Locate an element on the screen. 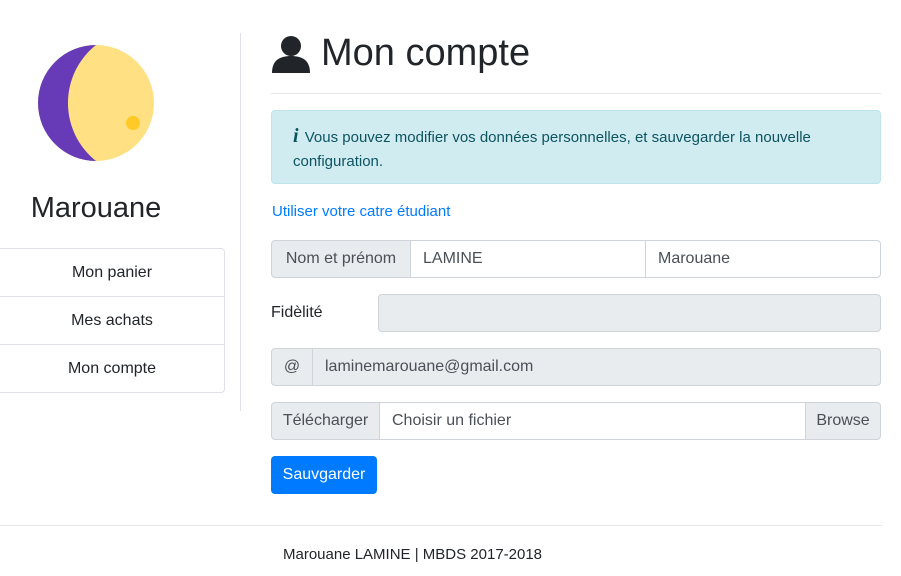 The width and height of the screenshot is (901, 576). sidebar-menu: Mon panier Mes achats Mon compte is located at coordinates (112, 320).